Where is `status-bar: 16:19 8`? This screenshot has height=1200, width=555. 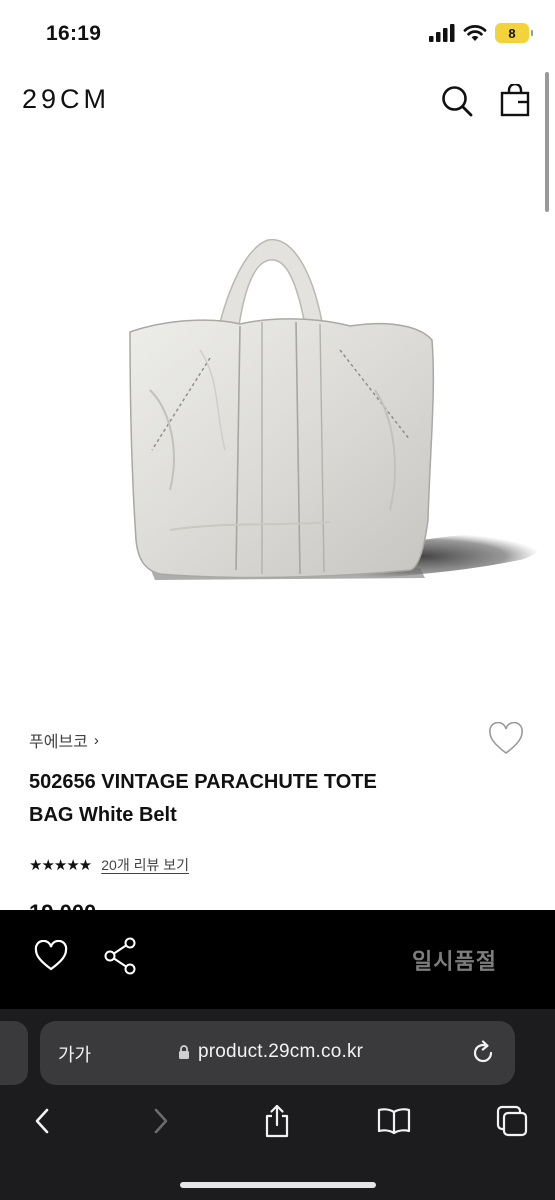 status-bar: 16:19 8 is located at coordinates (277, 35).